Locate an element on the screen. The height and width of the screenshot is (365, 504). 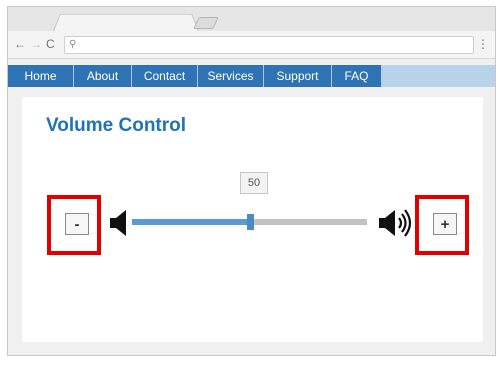
forward-arrow-icon: → is located at coordinates (36, 44).